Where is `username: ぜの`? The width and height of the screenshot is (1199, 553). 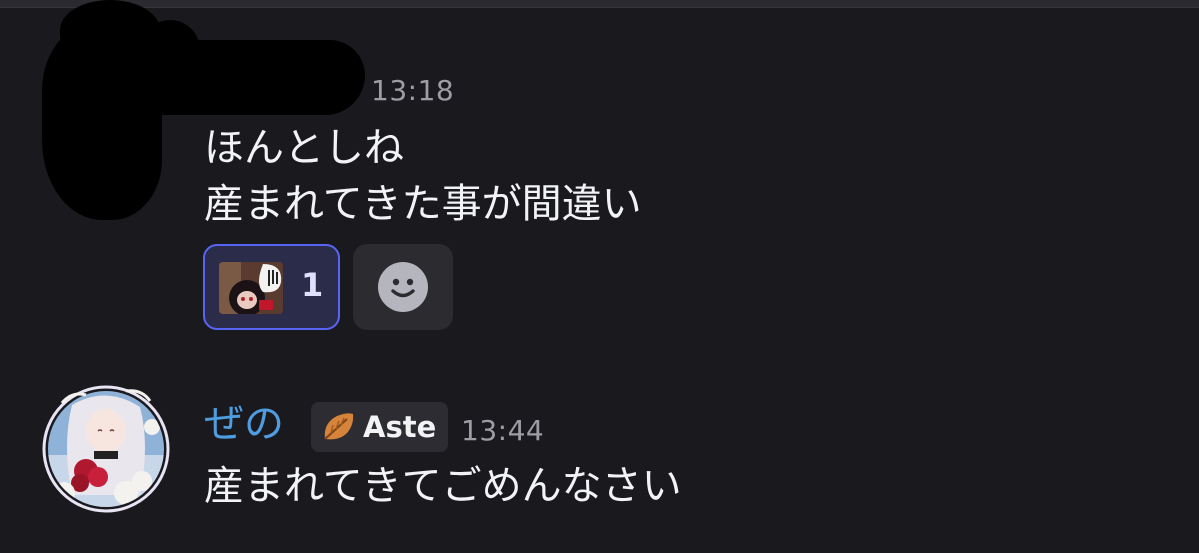 username: ぜの is located at coordinates (244, 424).